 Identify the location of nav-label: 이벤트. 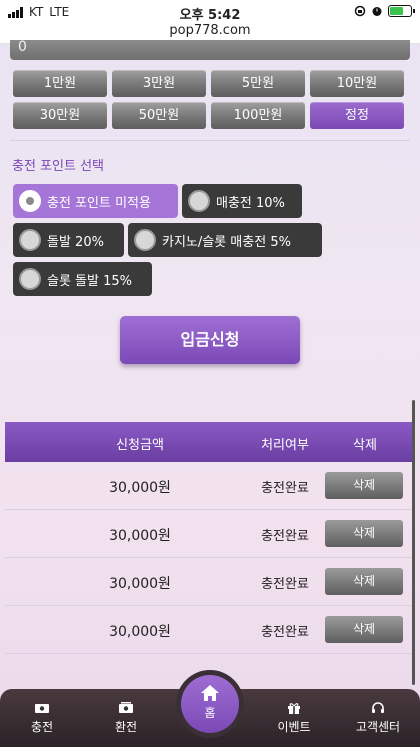
(294, 727).